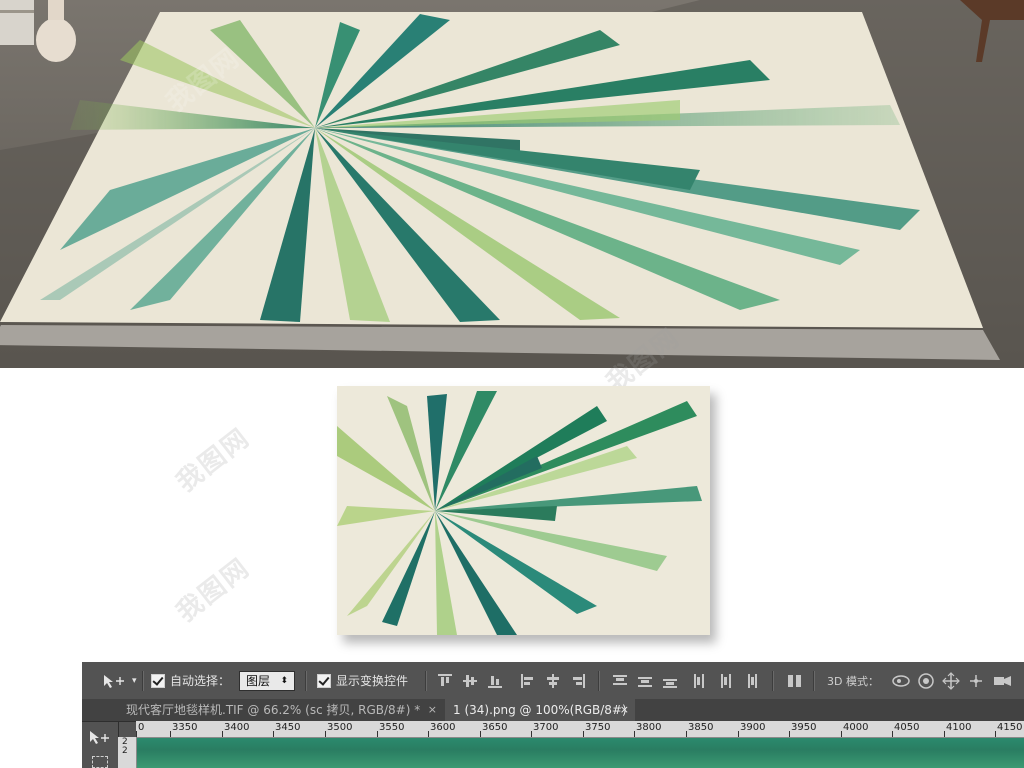 The image size is (1024, 768). I want to click on ruler-tick: 3700, so click(546, 727).